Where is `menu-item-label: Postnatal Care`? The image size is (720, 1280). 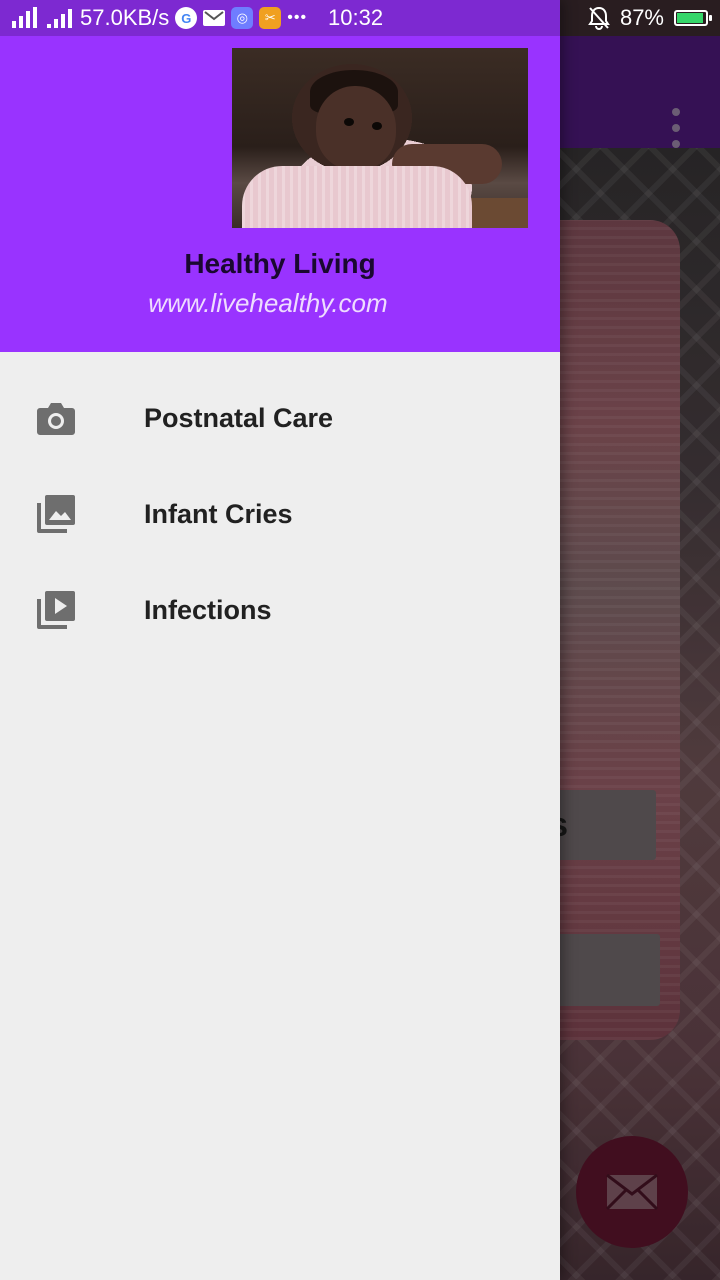 menu-item-label: Postnatal Care is located at coordinates (239, 418).